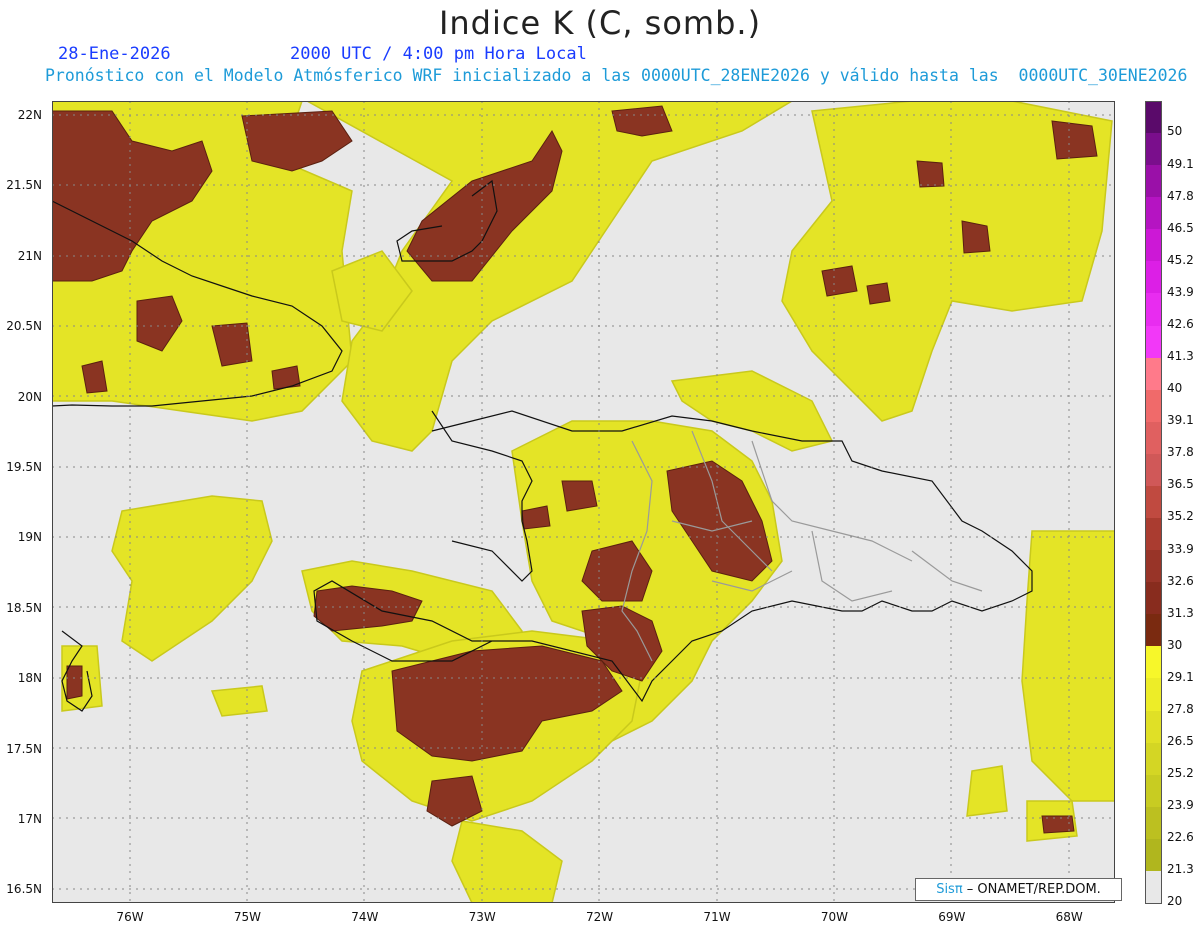  Describe the element at coordinates (1180, 740) in the screenshot. I see `colorbar-label: 26.5` at that location.